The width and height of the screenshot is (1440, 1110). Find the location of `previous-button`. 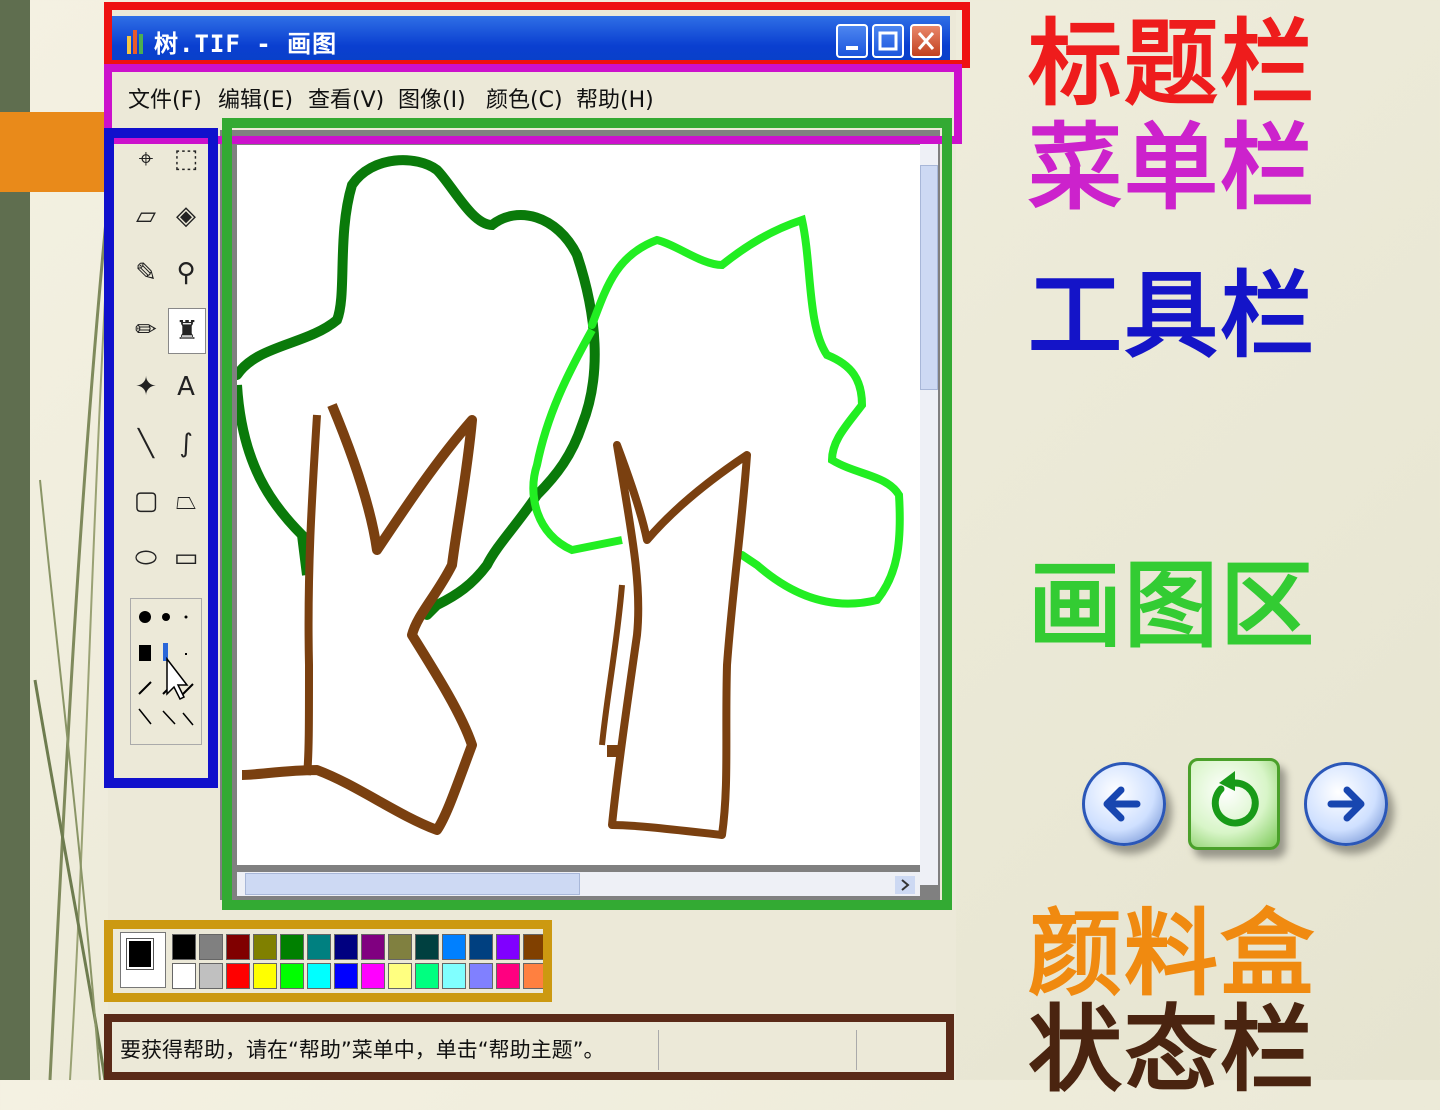

previous-button is located at coordinates (1124, 804).